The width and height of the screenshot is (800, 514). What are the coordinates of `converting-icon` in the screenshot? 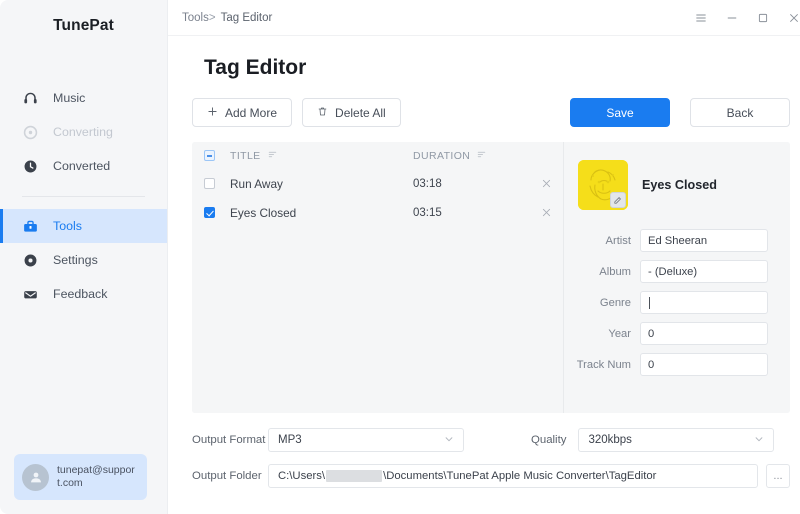 It's located at (30, 132).